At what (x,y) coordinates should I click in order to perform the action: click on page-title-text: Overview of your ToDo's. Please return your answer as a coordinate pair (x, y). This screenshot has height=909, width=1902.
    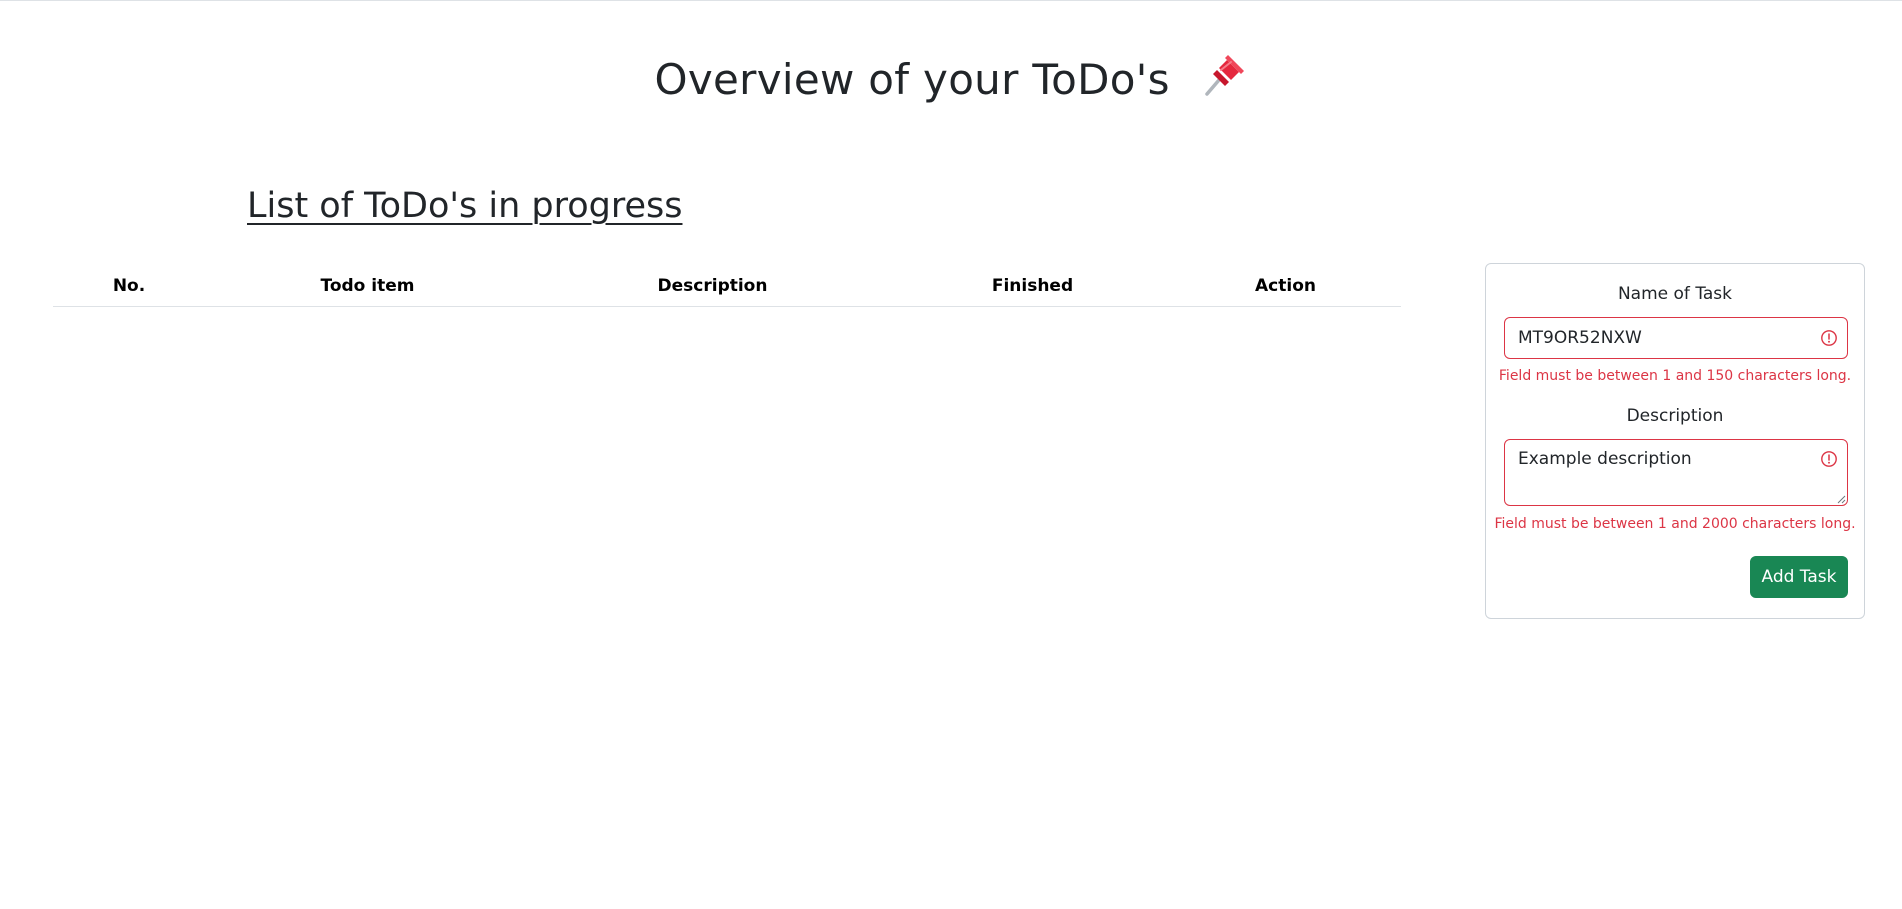
    Looking at the image, I should click on (912, 79).